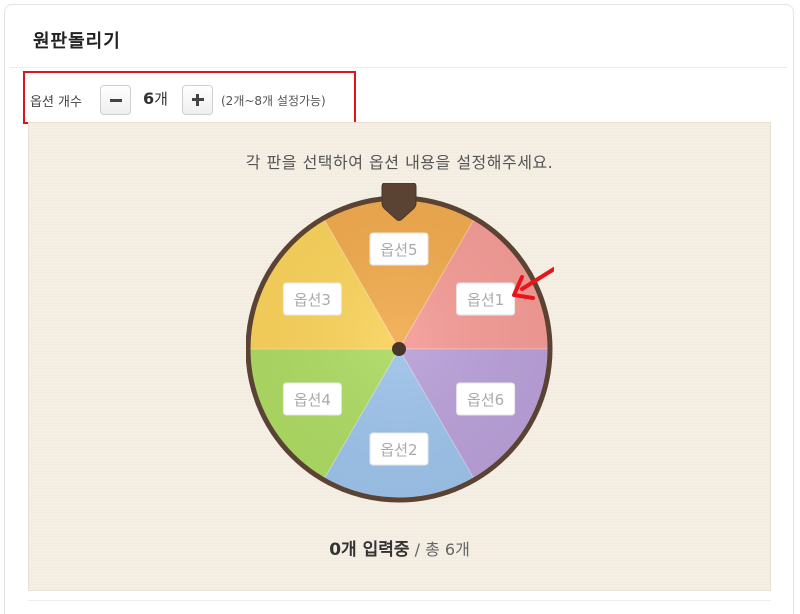 This screenshot has height=614, width=800. I want to click on wheel-segment-label: 옵션5, so click(399, 249).